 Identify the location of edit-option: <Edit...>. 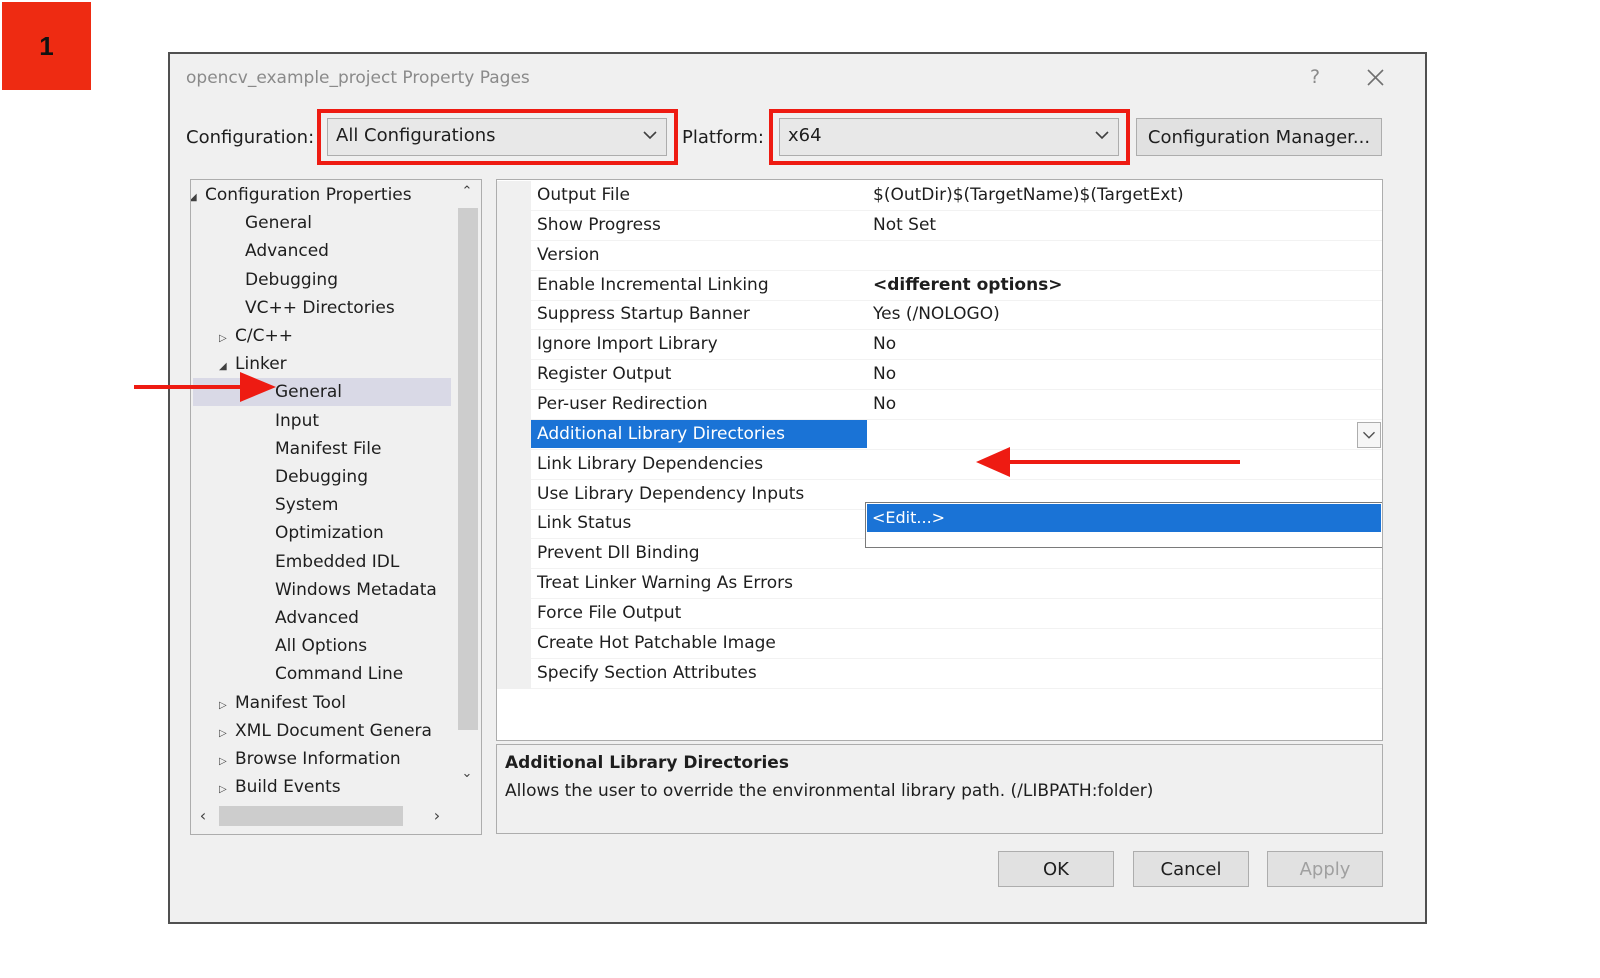
(1124, 518).